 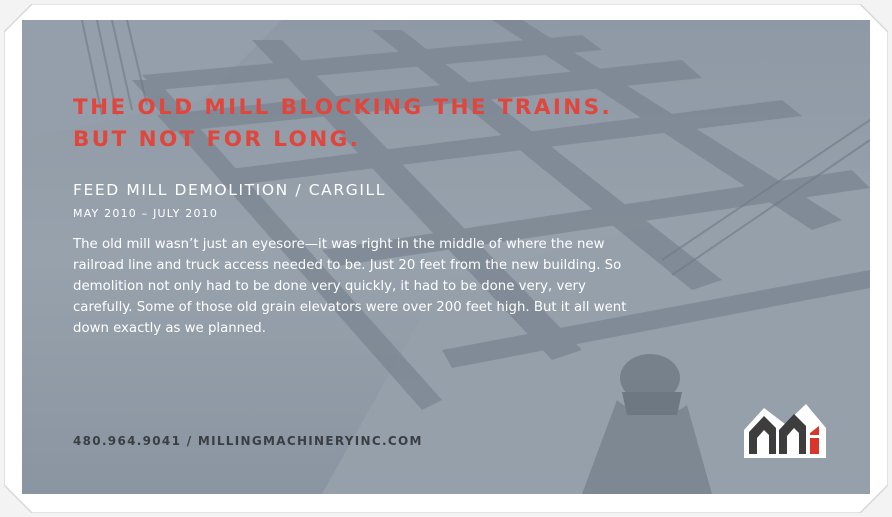 What do you see at coordinates (229, 190) in the screenshot?
I see `project-title: FEED MILL DEMOLITION / CARGILL` at bounding box center [229, 190].